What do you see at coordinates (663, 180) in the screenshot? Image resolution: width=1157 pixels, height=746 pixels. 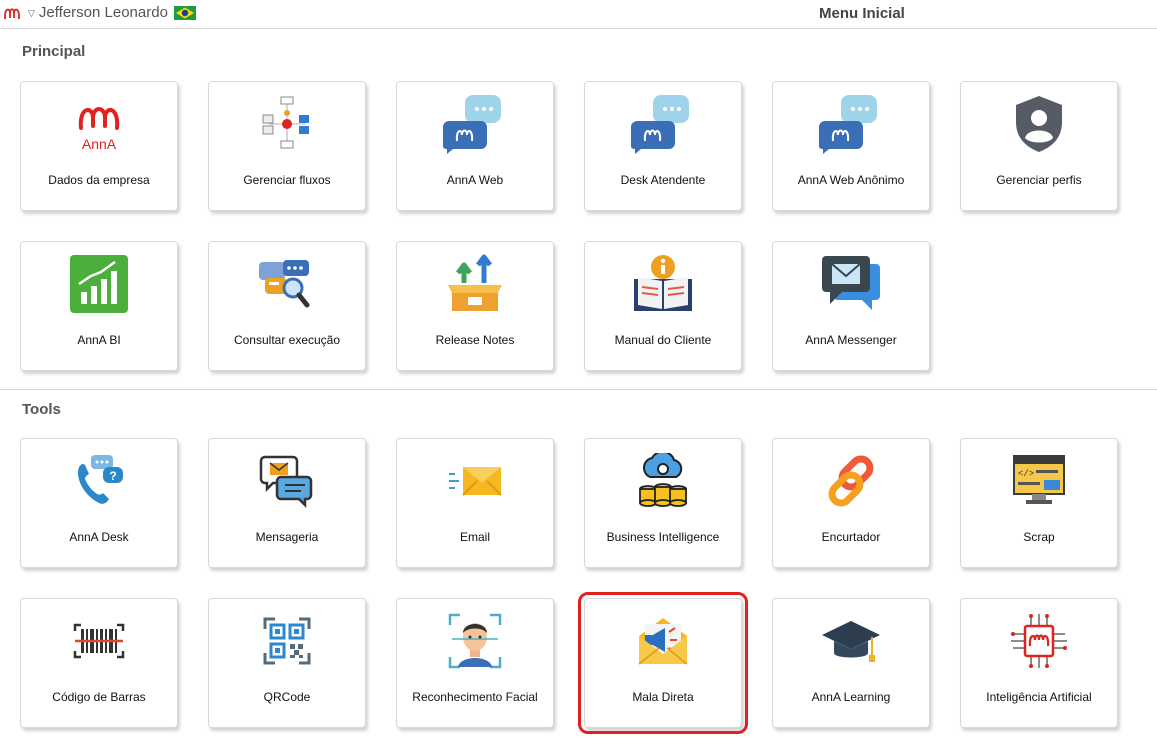 I see `tile-label: Desk Atendente` at bounding box center [663, 180].